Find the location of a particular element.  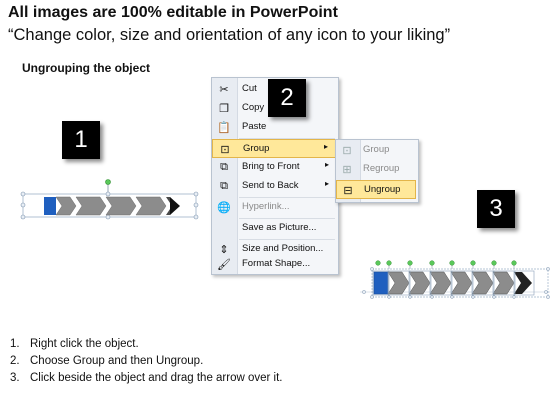

paste-icon: 📋 is located at coordinates (224, 128).